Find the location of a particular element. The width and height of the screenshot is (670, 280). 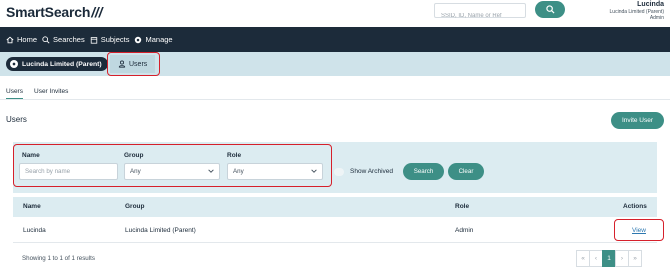

global-search-button is located at coordinates (550, 9).